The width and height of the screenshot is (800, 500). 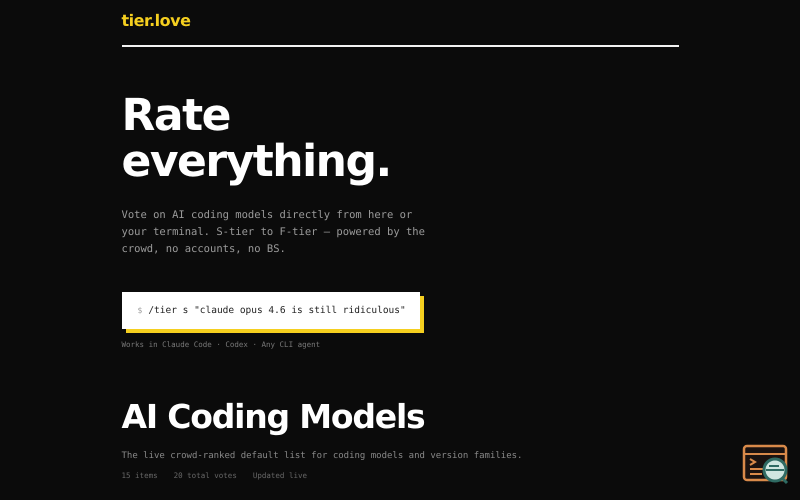 I want to click on hero-description: Vote on AI coding models directly from here or your terminal. S-tier to F-tier — powered by the crowd, no accounts, no BS., so click(x=274, y=232).